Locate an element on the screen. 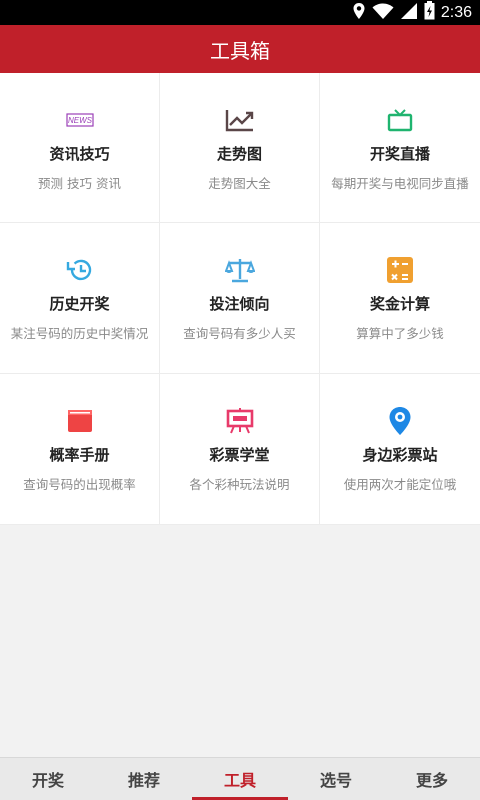  tool-prize-calculator: 奖金计算 算算中了多少钱 is located at coordinates (400, 298).